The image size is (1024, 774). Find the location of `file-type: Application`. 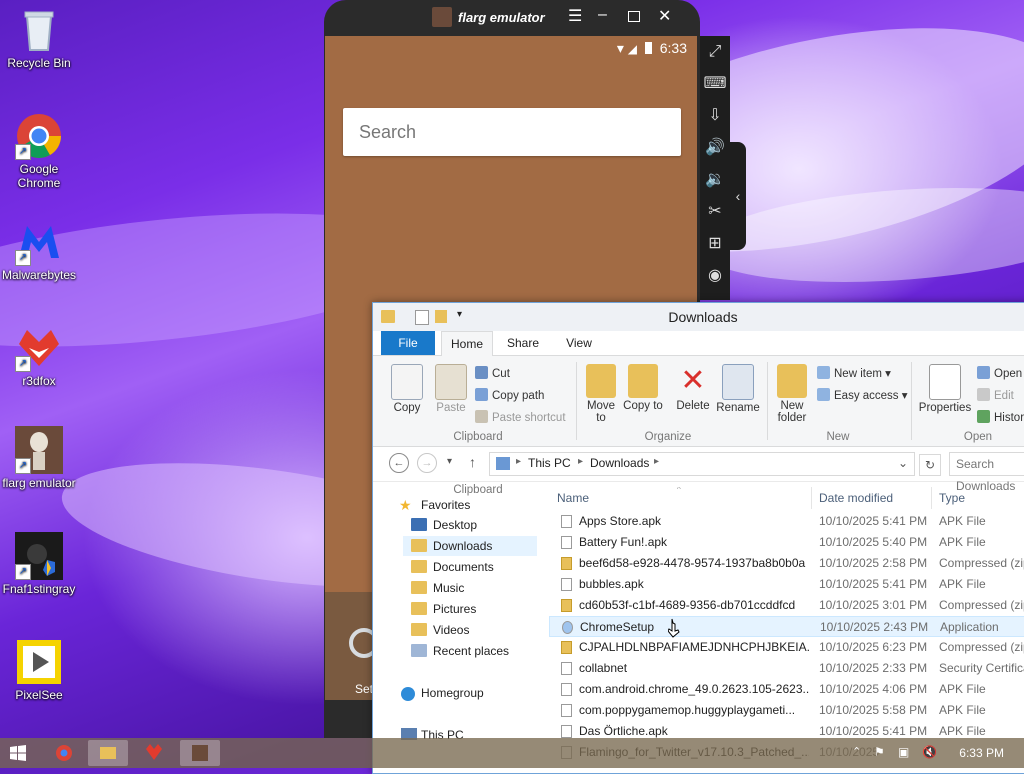

file-type: Application is located at coordinates (969, 627).